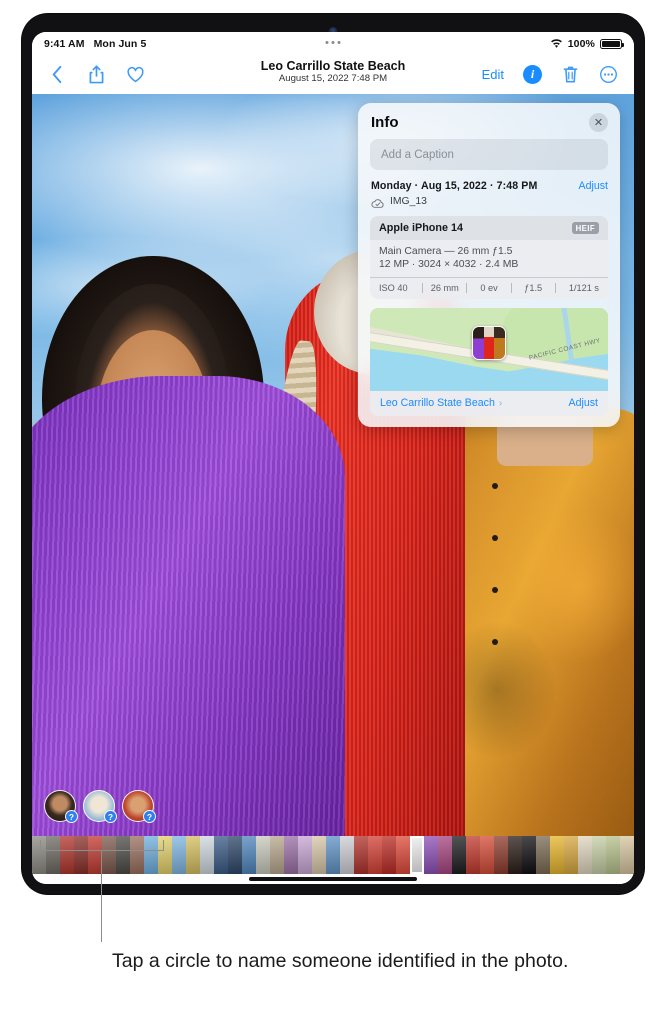 This screenshot has width=666, height=1022. What do you see at coordinates (584, 288) in the screenshot?
I see `exif-shutter: 1/121 s` at bounding box center [584, 288].